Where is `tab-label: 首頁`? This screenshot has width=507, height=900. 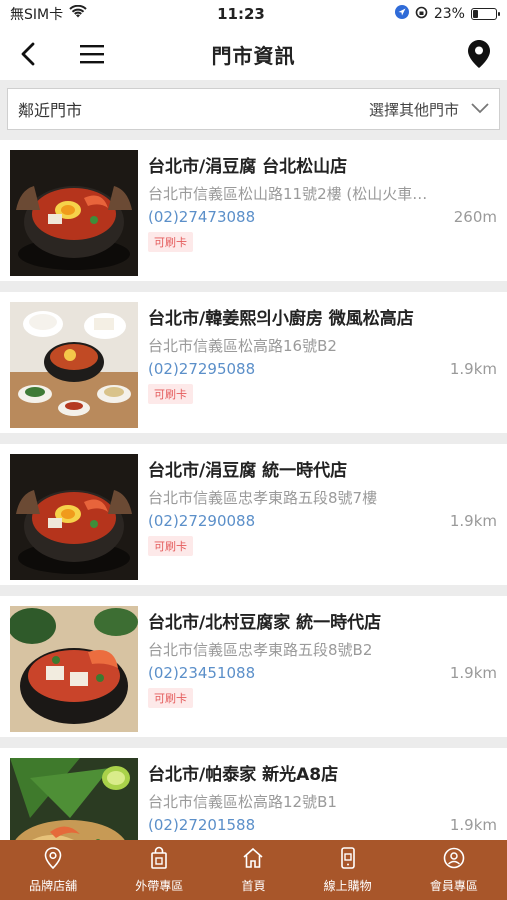
tab-label: 首頁 is located at coordinates (253, 886).